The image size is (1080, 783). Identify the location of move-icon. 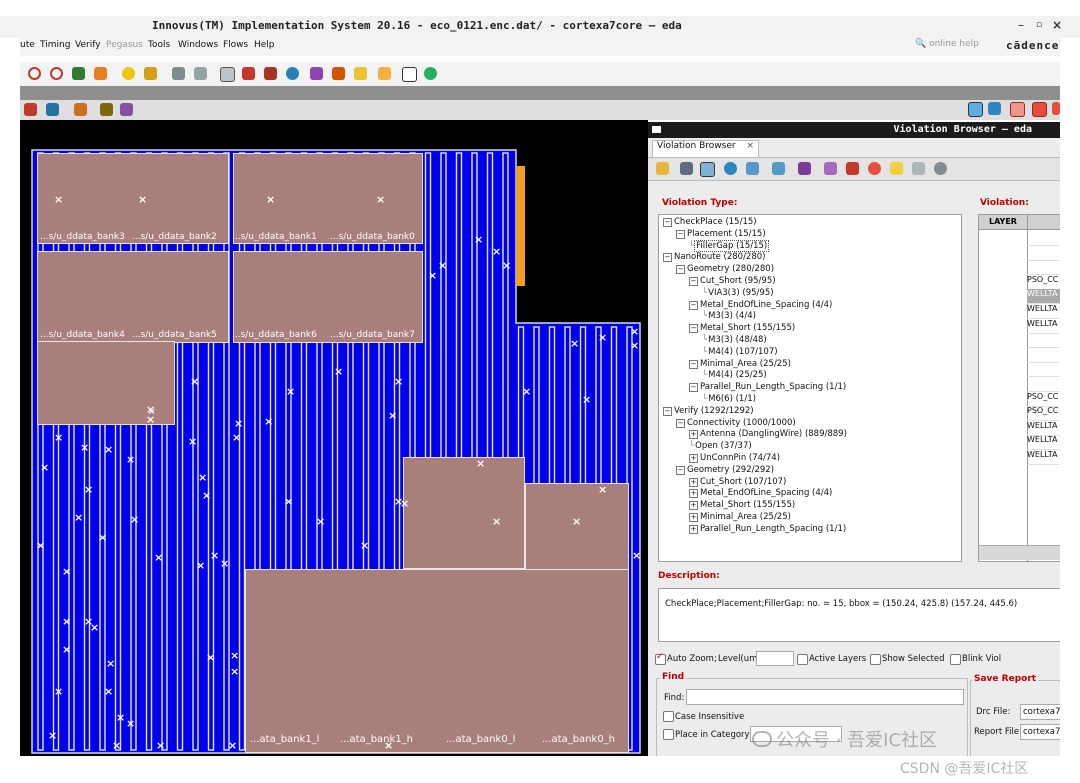
(80, 109).